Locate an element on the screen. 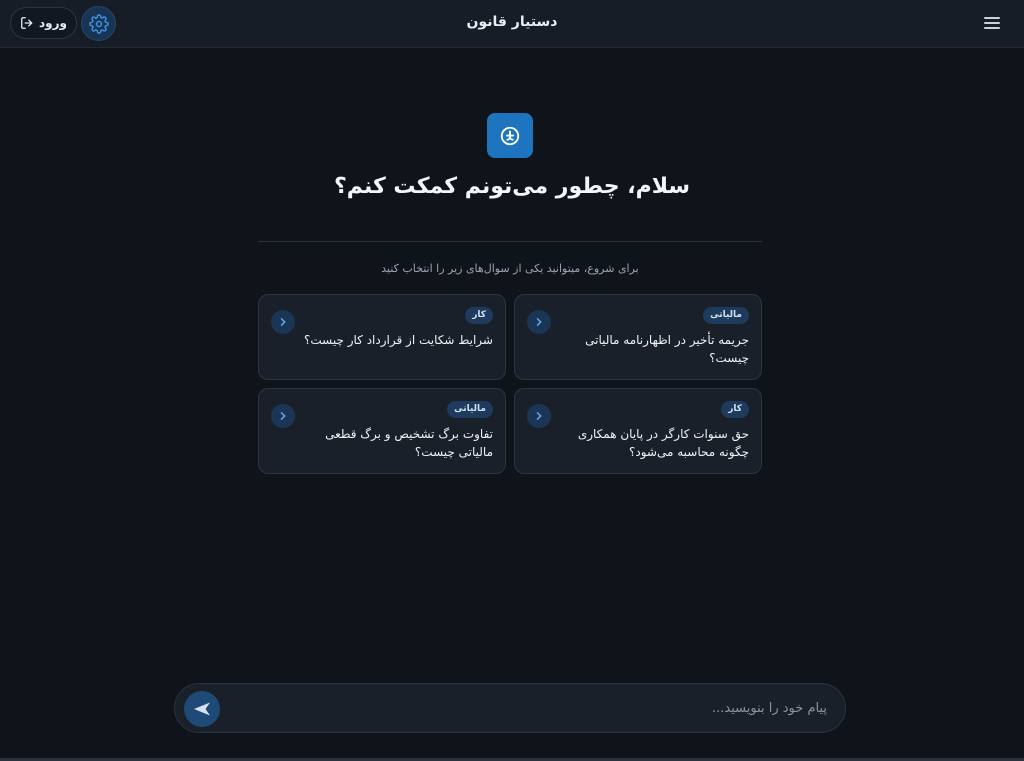 The image size is (1024, 761). suggestion-card: کار شرایط شکایت از قرارداد کار چیست؟ is located at coordinates (382, 337).